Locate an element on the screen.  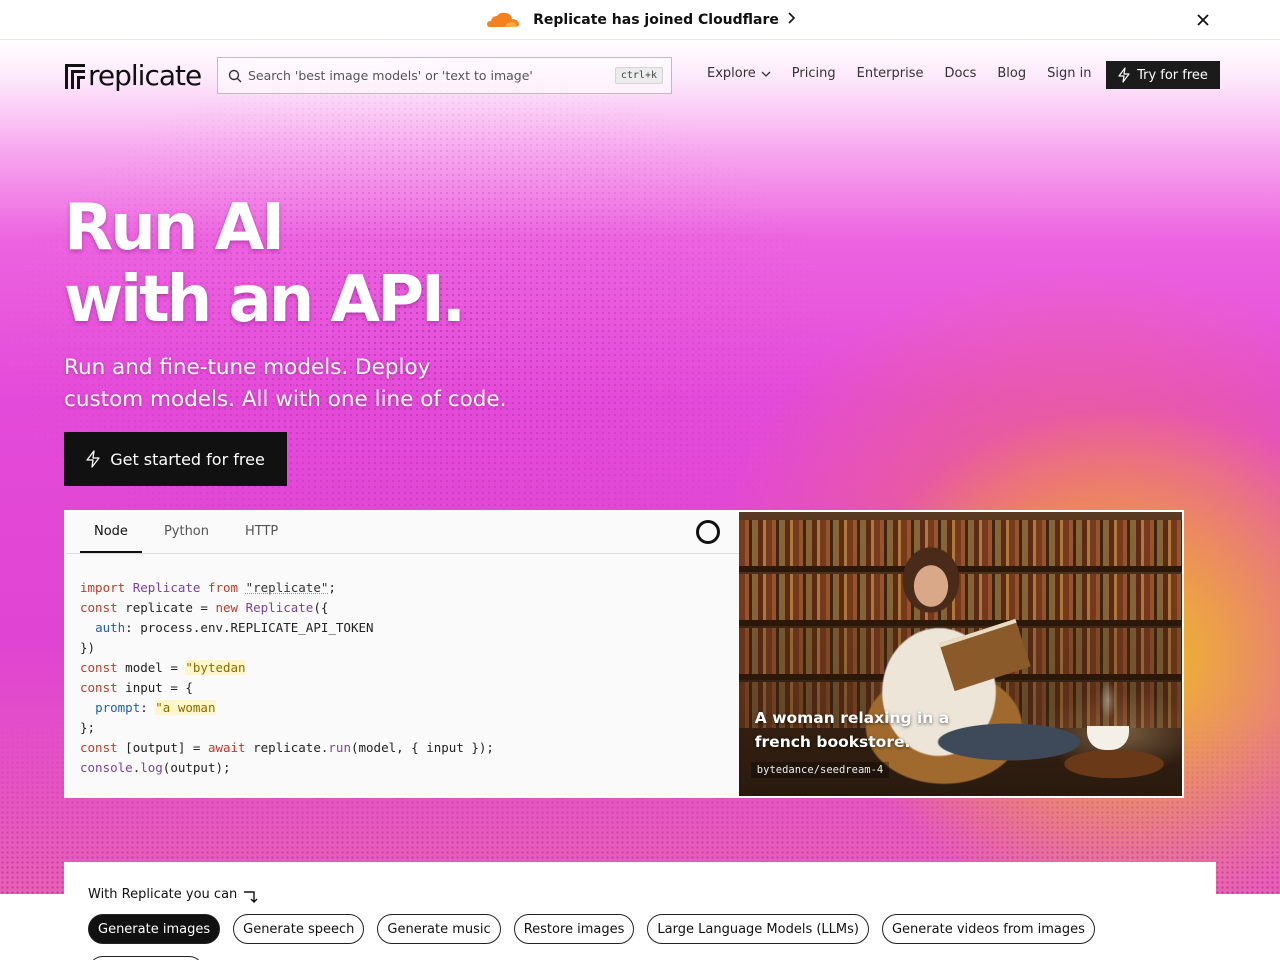
code-token: "a woman is located at coordinates (185, 707).